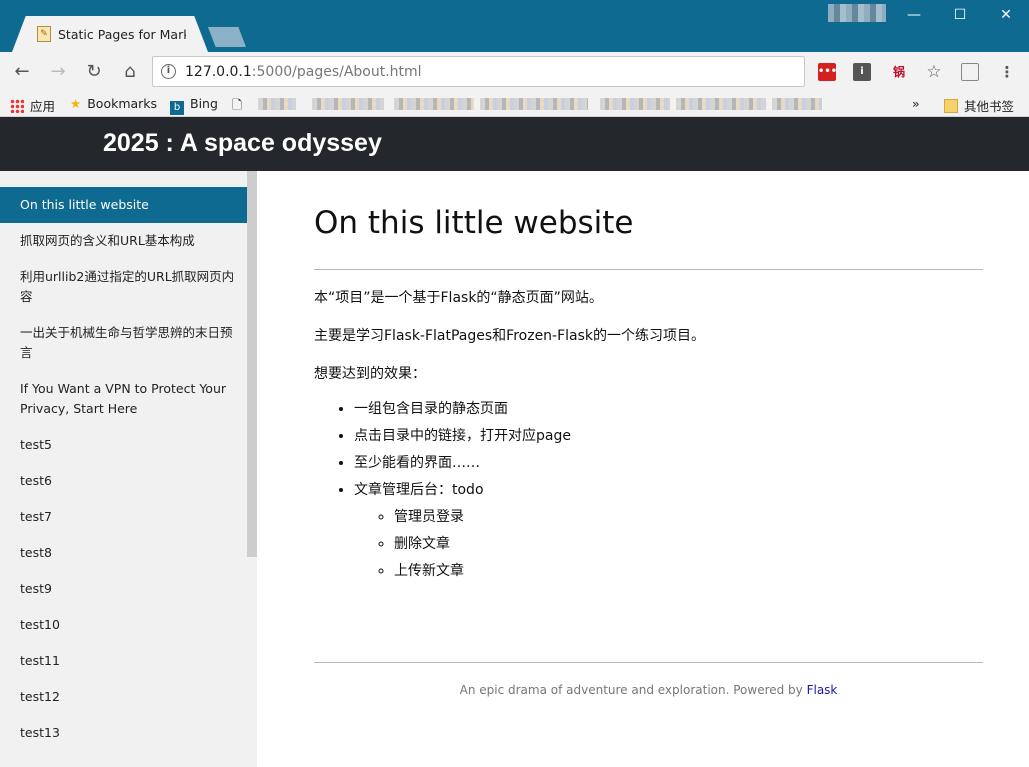 The height and width of the screenshot is (767, 1029). Describe the element at coordinates (668, 436) in the screenshot. I see `list-item: 点击目录中的链接，打开对应page` at that location.